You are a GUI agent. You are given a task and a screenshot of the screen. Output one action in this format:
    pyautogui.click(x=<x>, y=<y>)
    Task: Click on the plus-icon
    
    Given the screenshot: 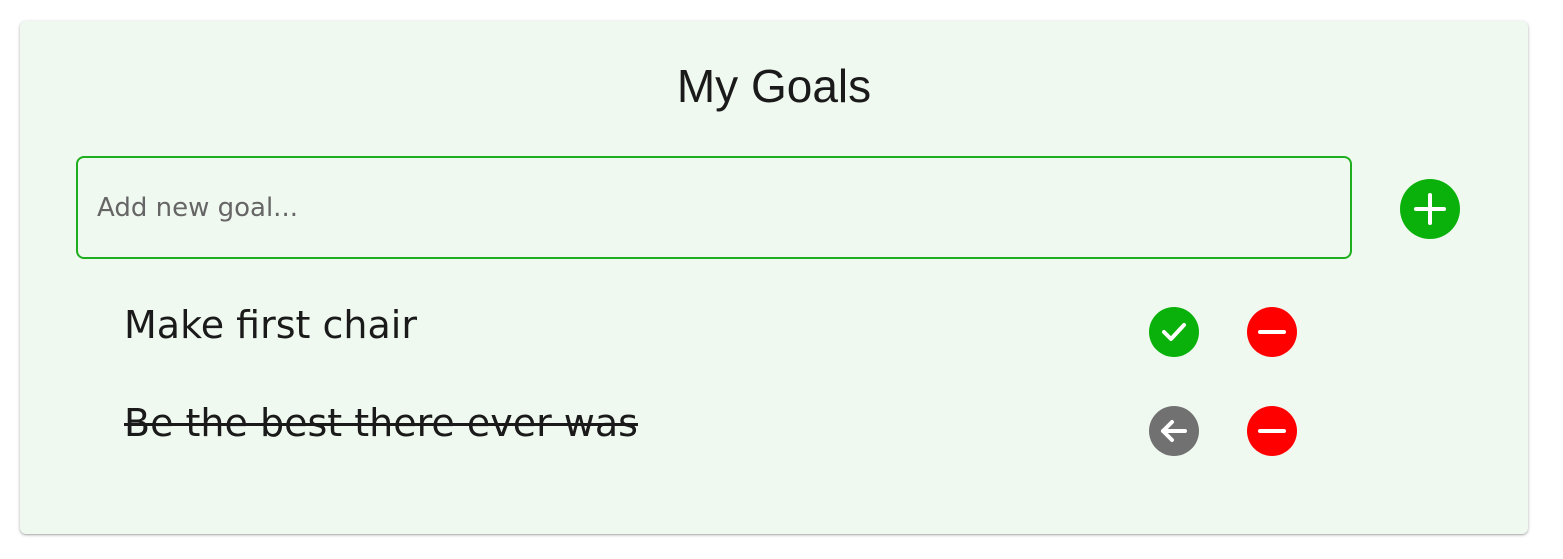 What is the action you would take?
    pyautogui.click(x=1430, y=209)
    